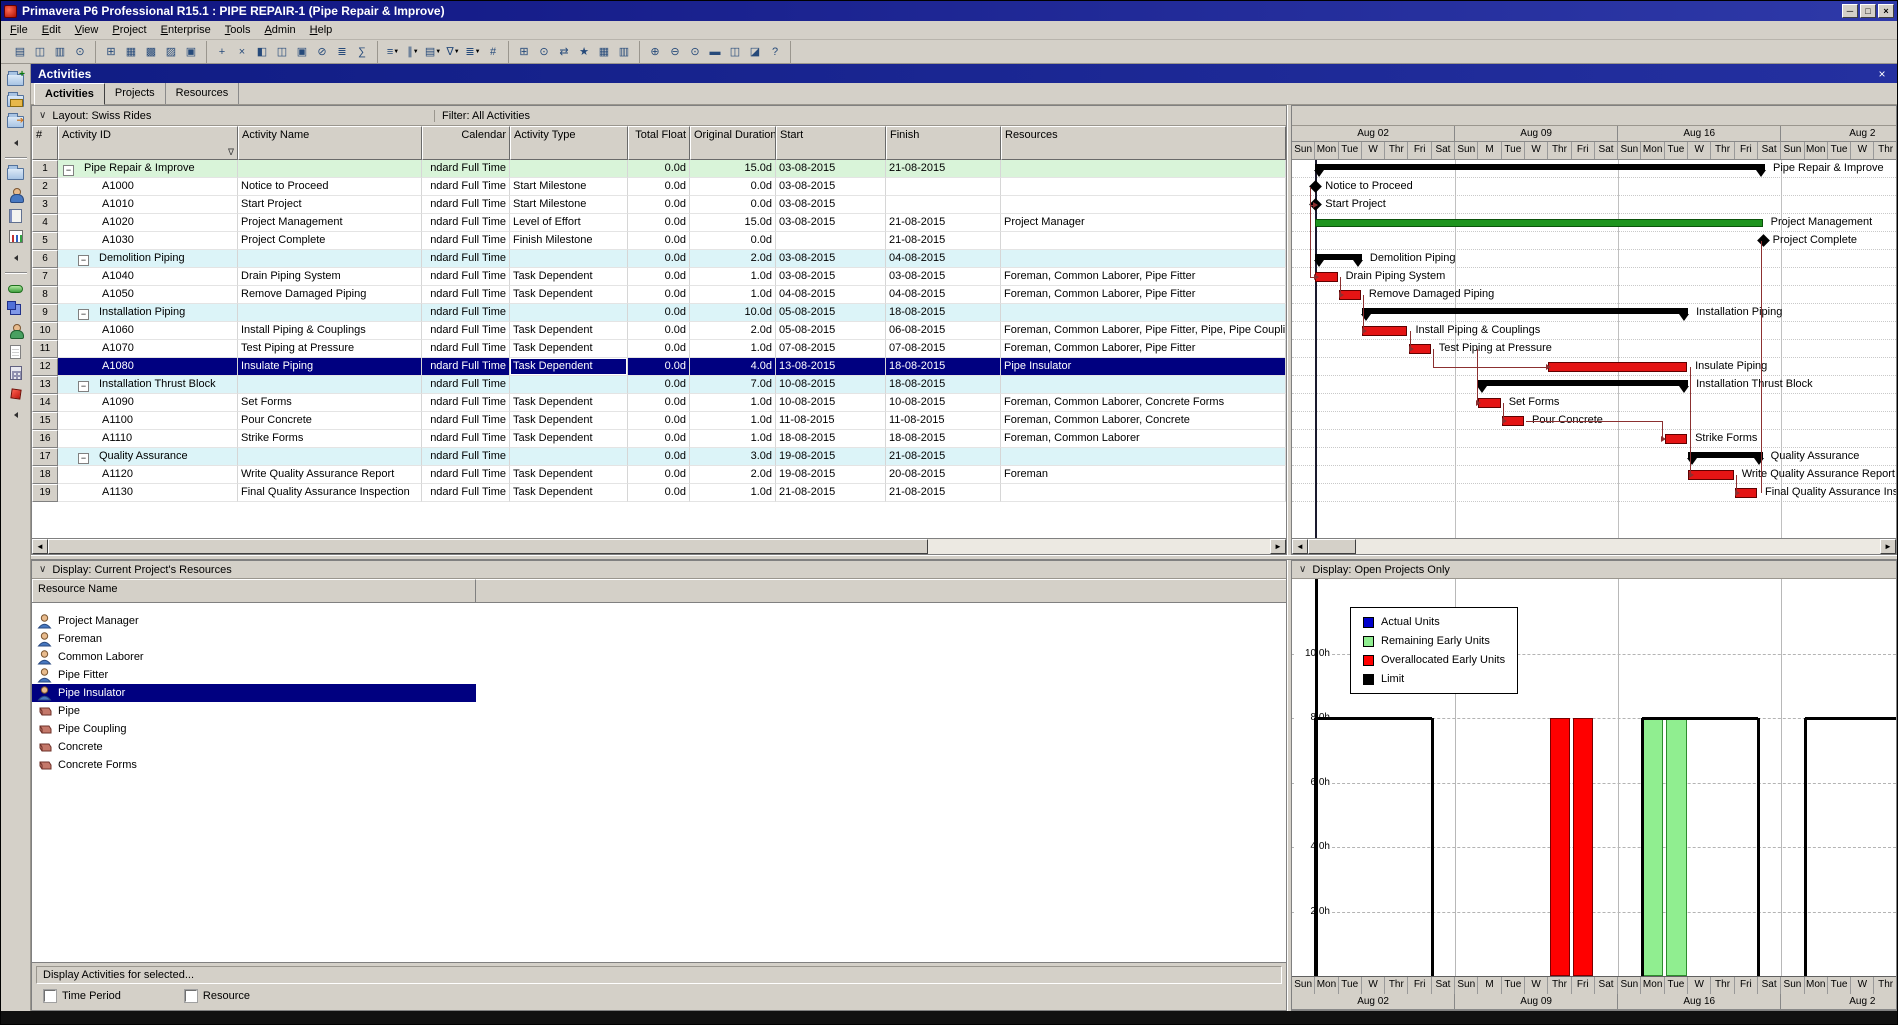 Image resolution: width=1898 pixels, height=1025 pixels. What do you see at coordinates (831, 241) in the screenshot?
I see `cell-start` at bounding box center [831, 241].